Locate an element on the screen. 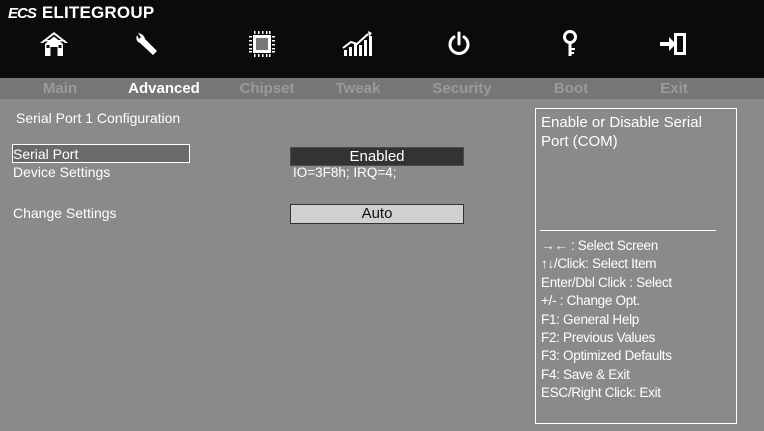 The width and height of the screenshot is (764, 431). device-settings-label: Device Settings is located at coordinates (62, 172).